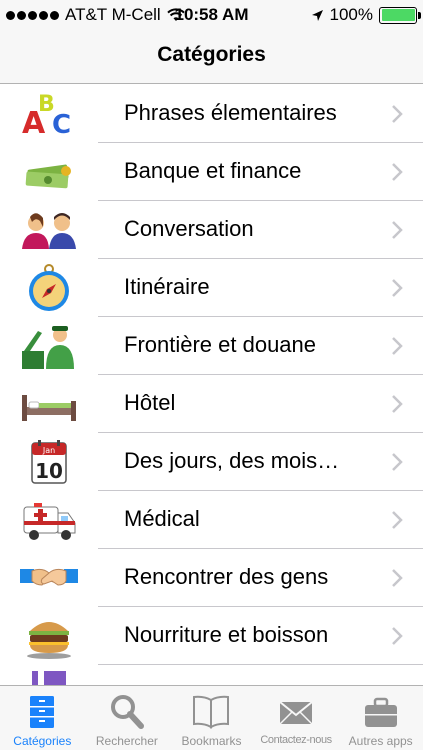 This screenshot has height=750, width=423. I want to click on svg-text: C, so click(61, 124).